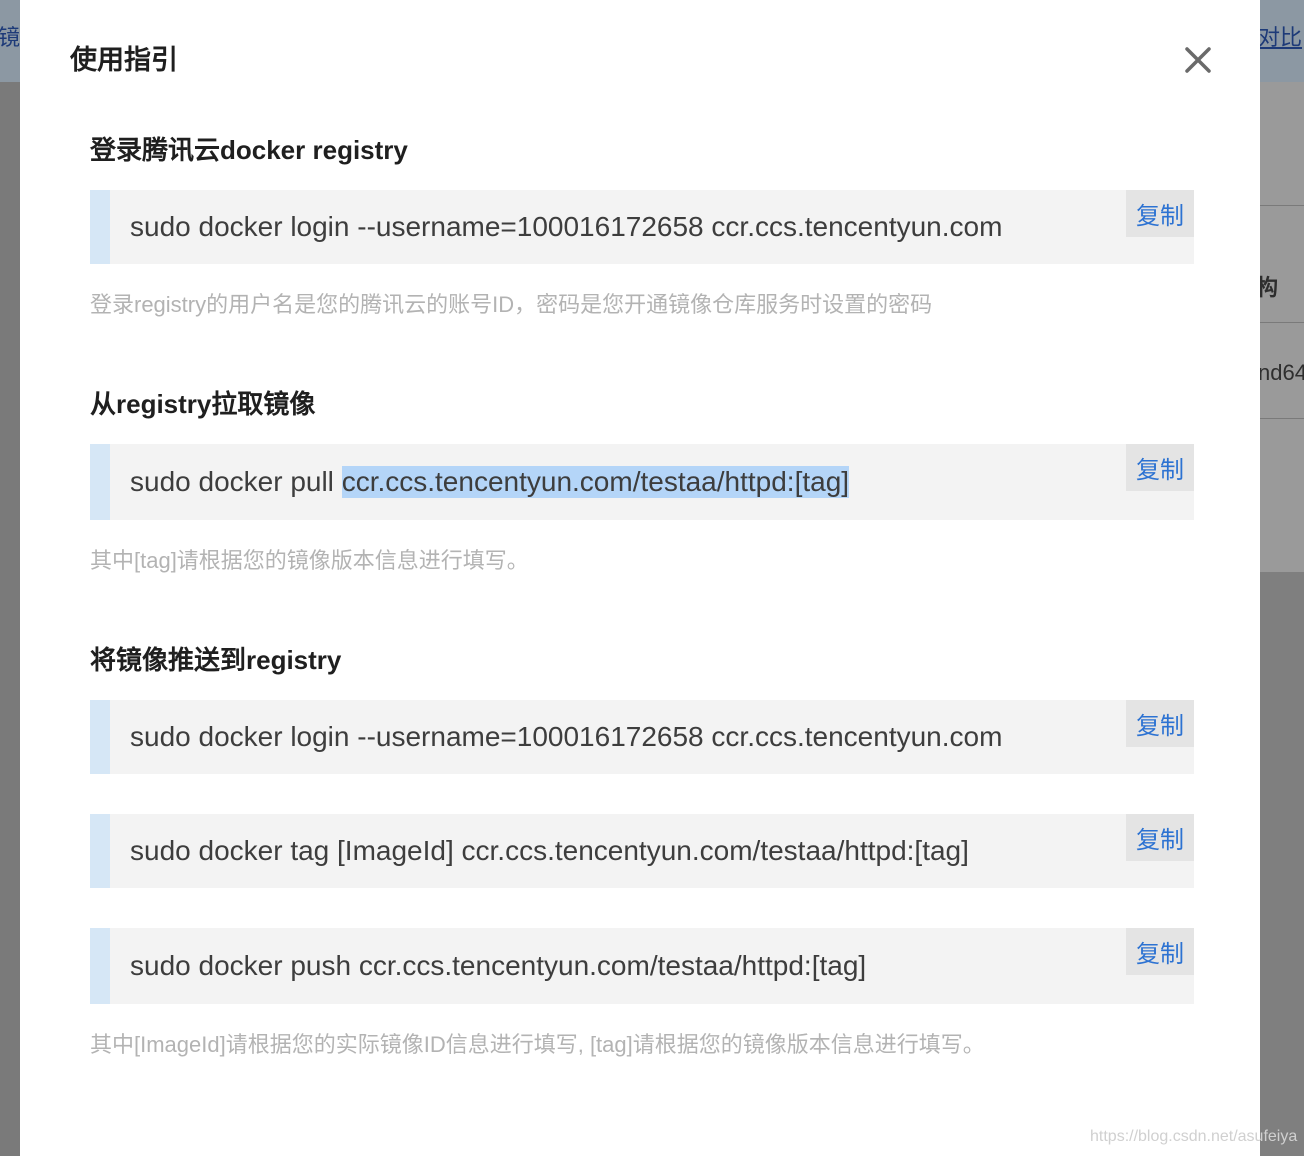 Image resolution: width=1304 pixels, height=1156 pixels. I want to click on section-title-pull: 从registry拉取镜像, so click(203, 404).